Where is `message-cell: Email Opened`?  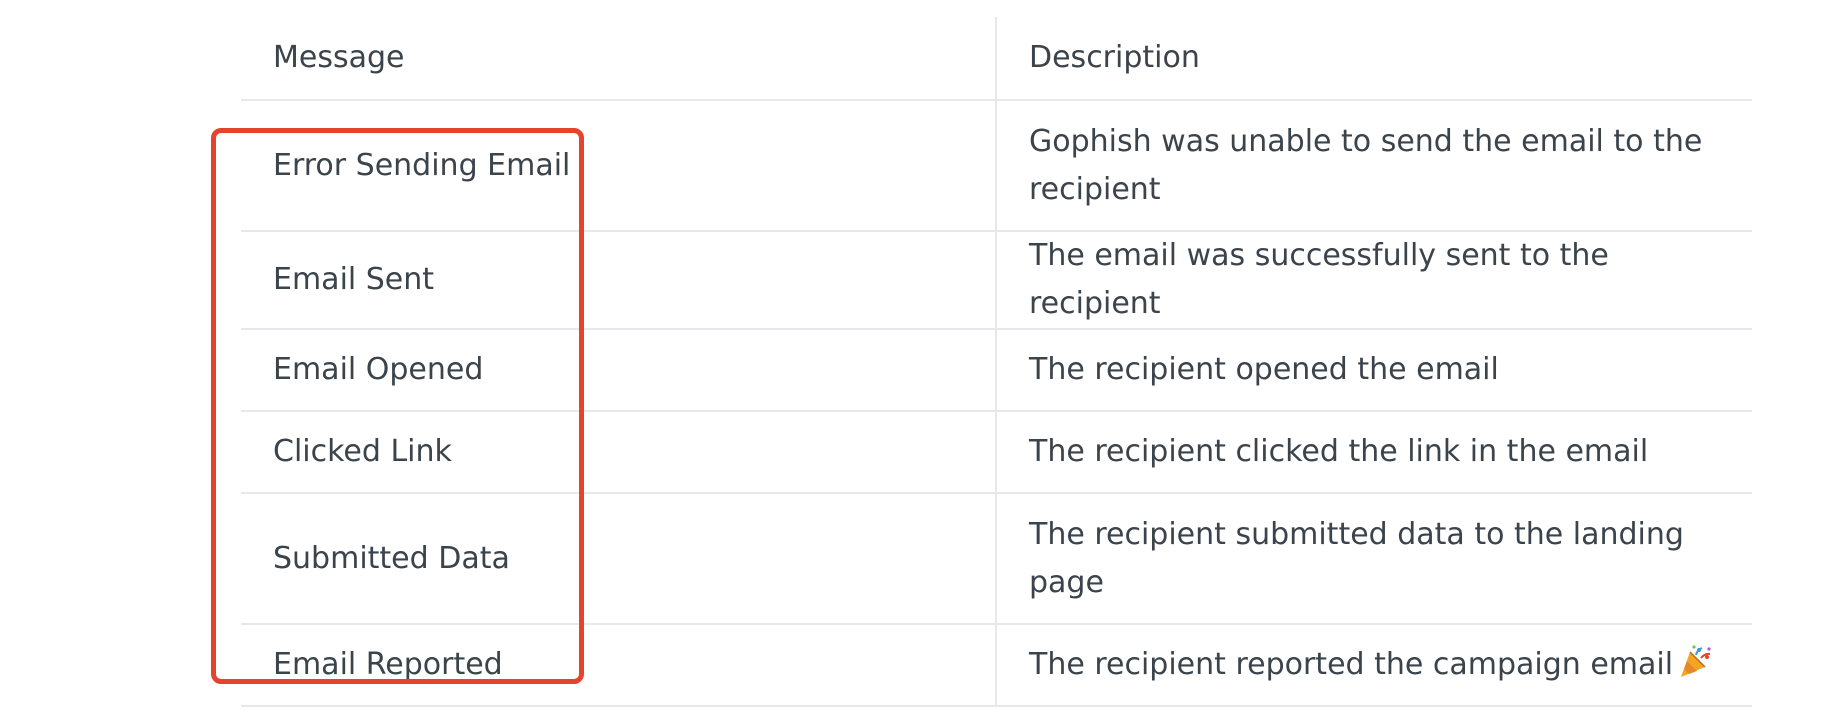
message-cell: Email Opened is located at coordinates (619, 370).